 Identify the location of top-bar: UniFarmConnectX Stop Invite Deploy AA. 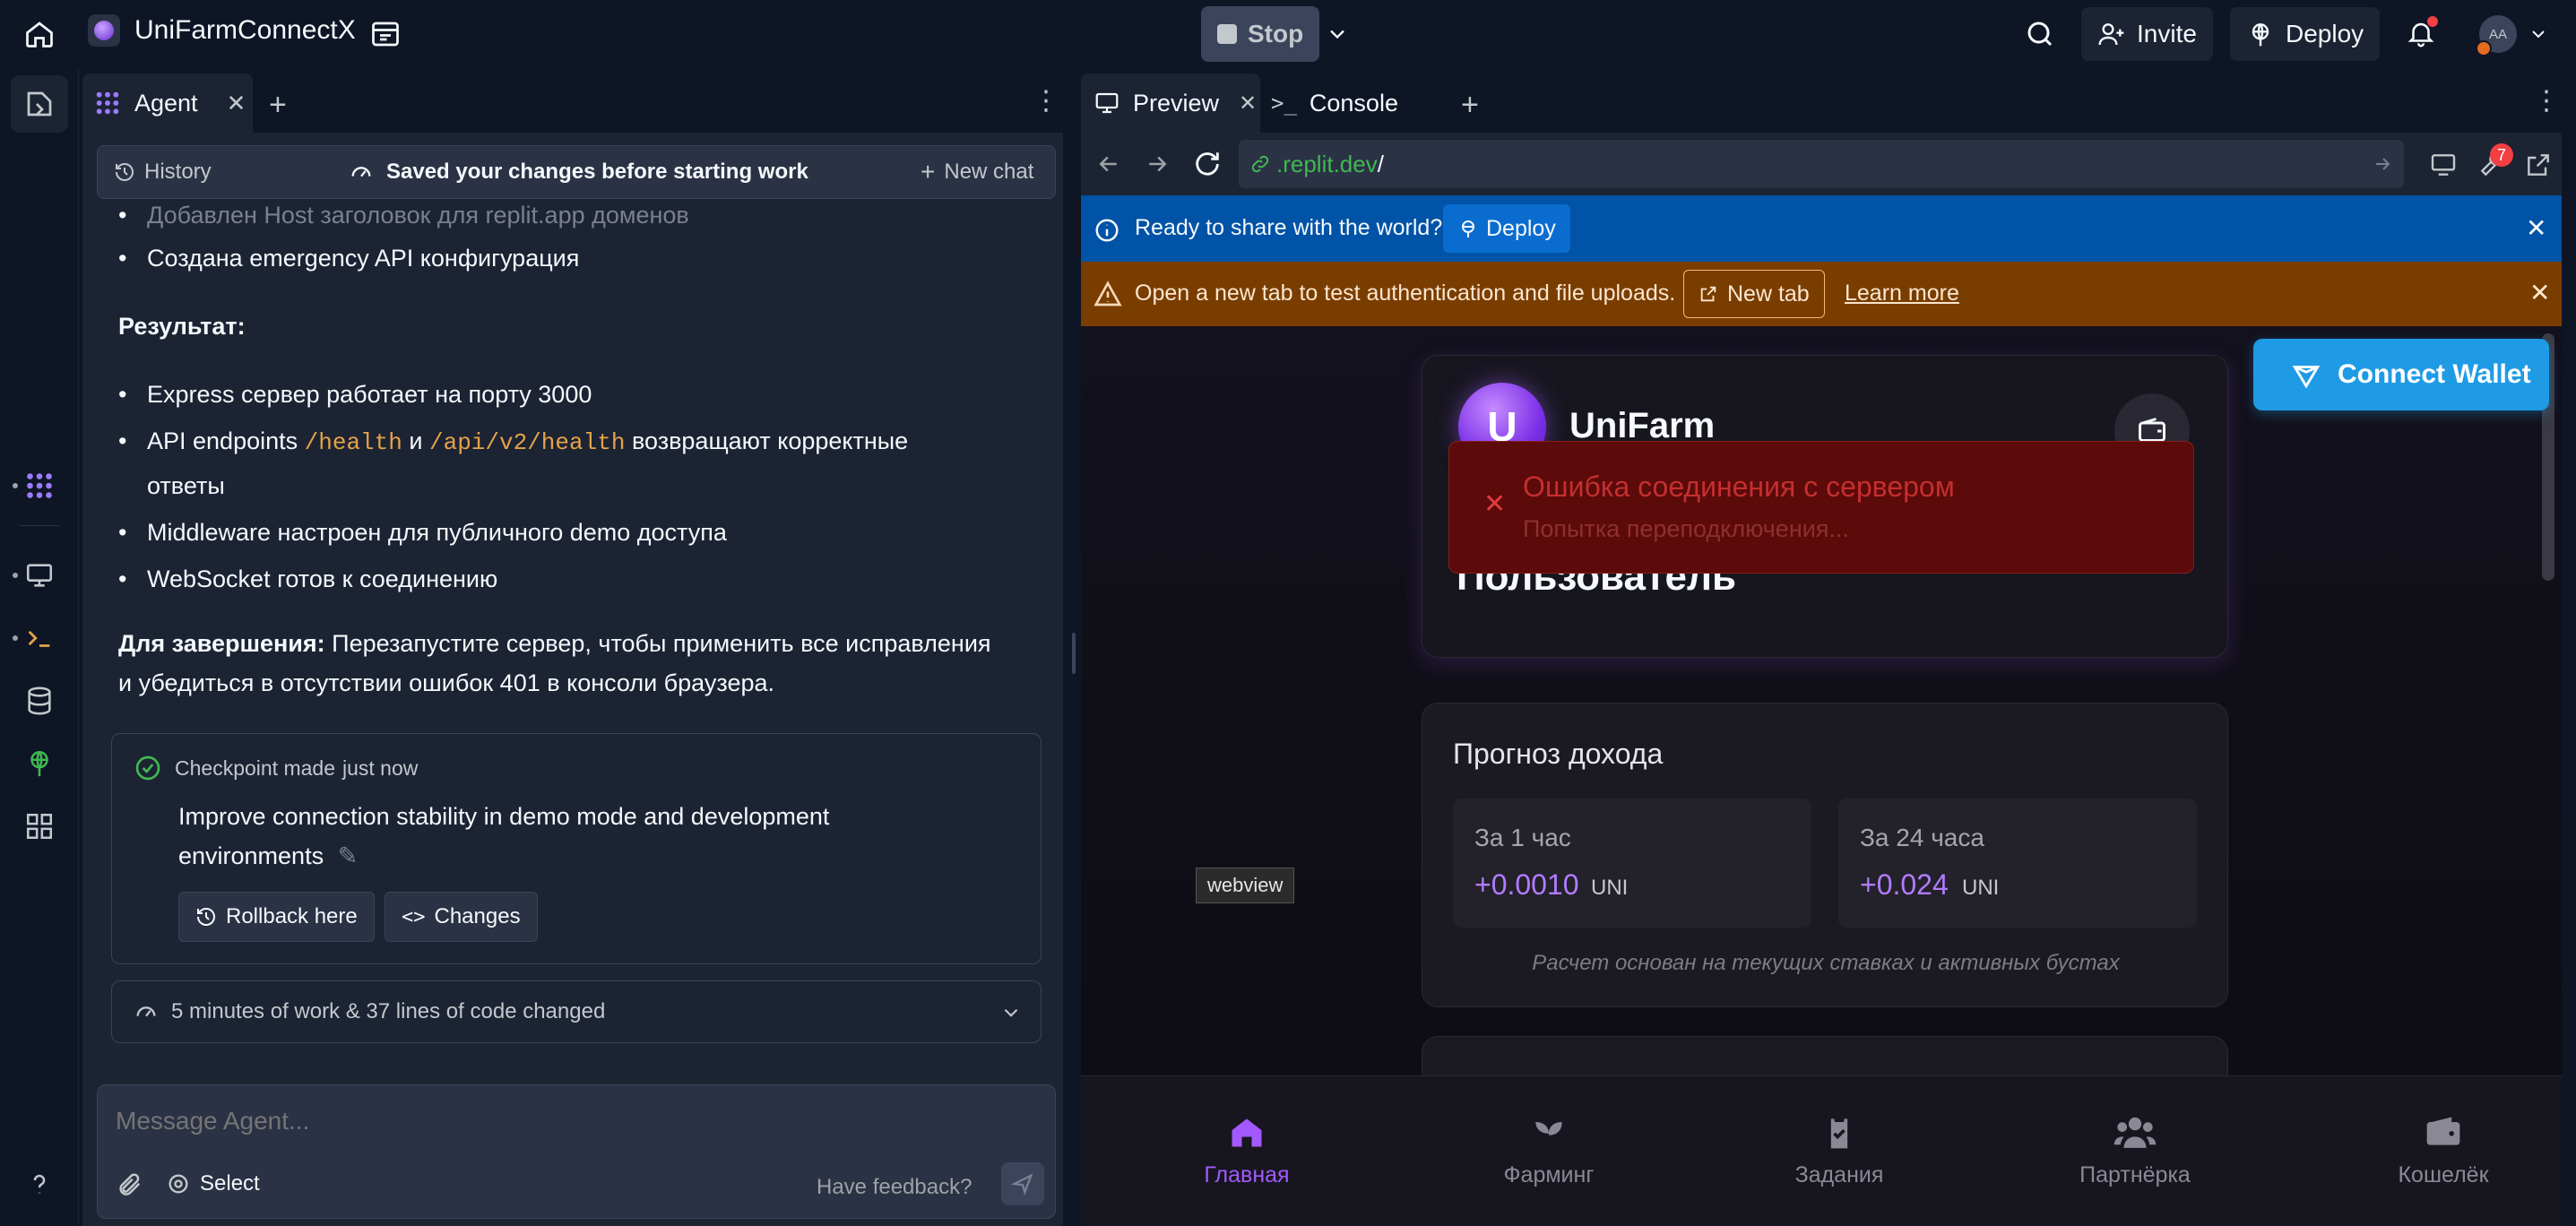
(1288, 34).